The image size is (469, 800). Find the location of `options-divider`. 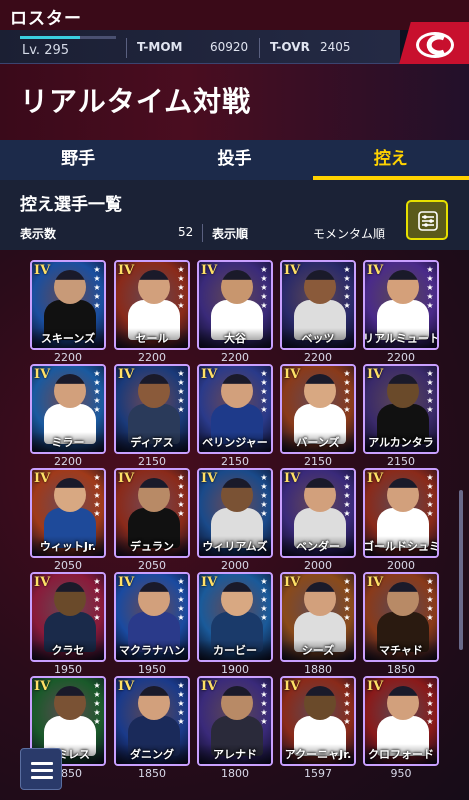

options-divider is located at coordinates (202, 233).